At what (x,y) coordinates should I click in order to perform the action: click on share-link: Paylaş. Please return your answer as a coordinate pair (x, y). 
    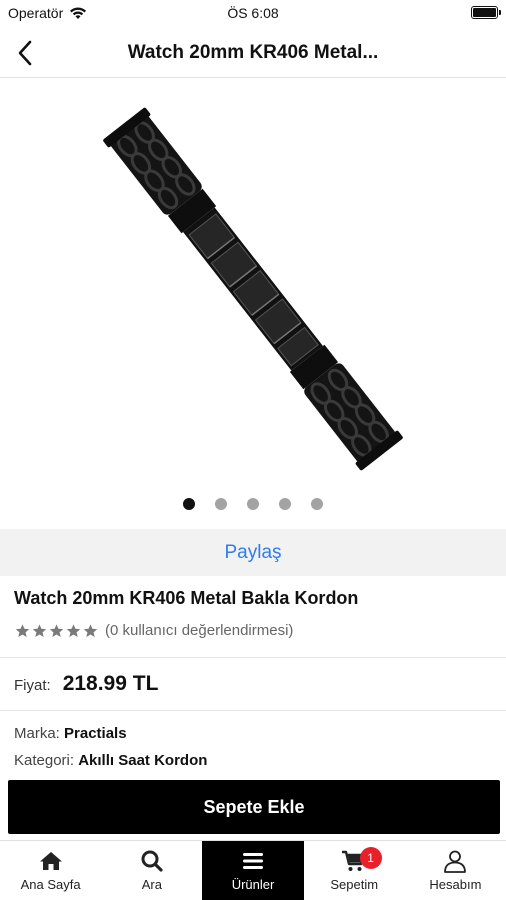
    Looking at the image, I should click on (252, 553).